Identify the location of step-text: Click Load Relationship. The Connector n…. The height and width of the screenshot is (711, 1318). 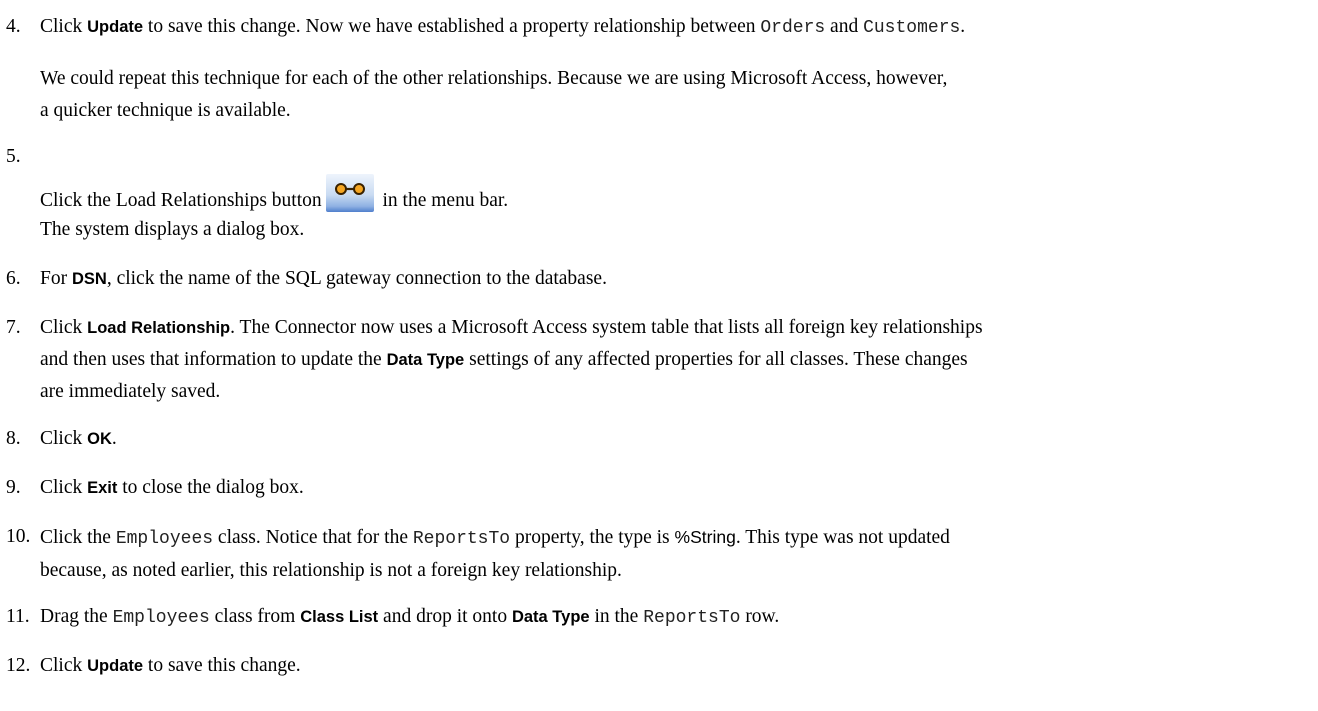
(511, 359).